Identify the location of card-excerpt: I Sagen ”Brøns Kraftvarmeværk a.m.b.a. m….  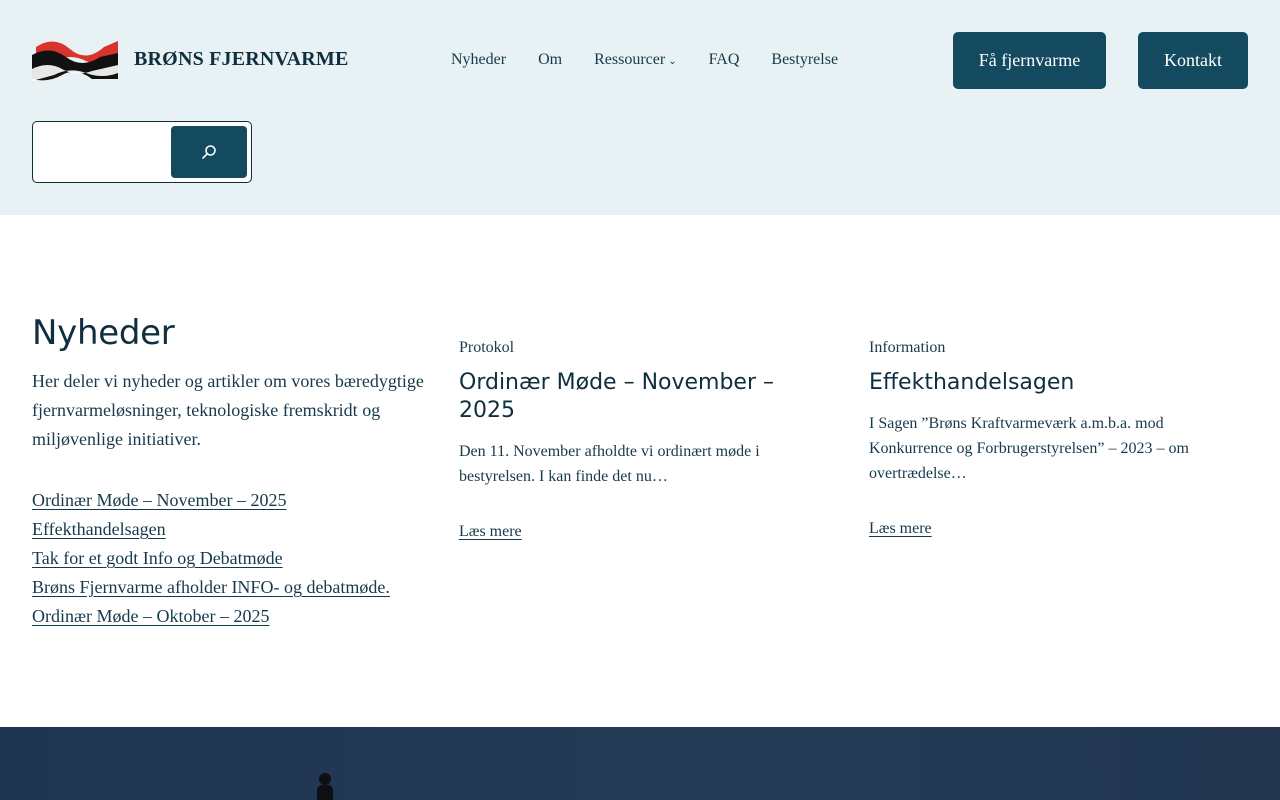
(1029, 448).